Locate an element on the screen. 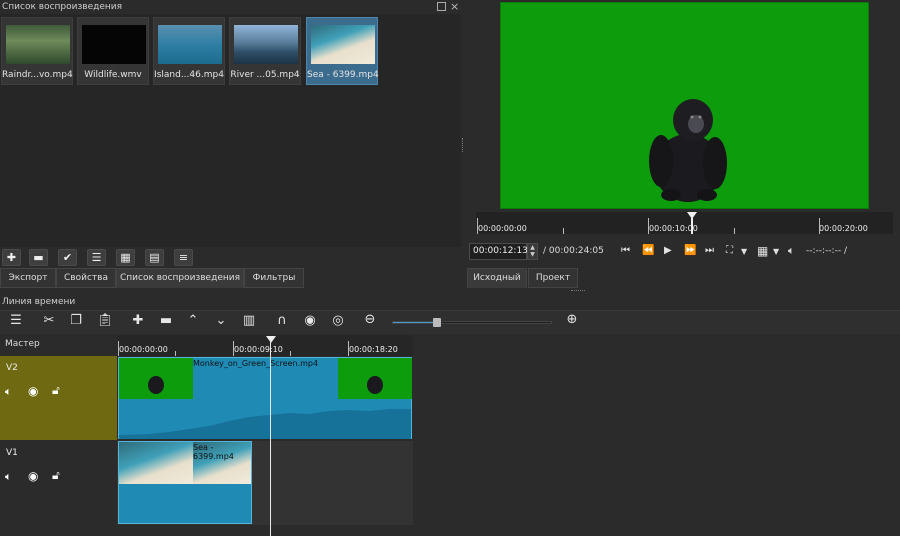 This screenshot has width=900, height=536. remove-button: ▬ is located at coordinates (38, 257).